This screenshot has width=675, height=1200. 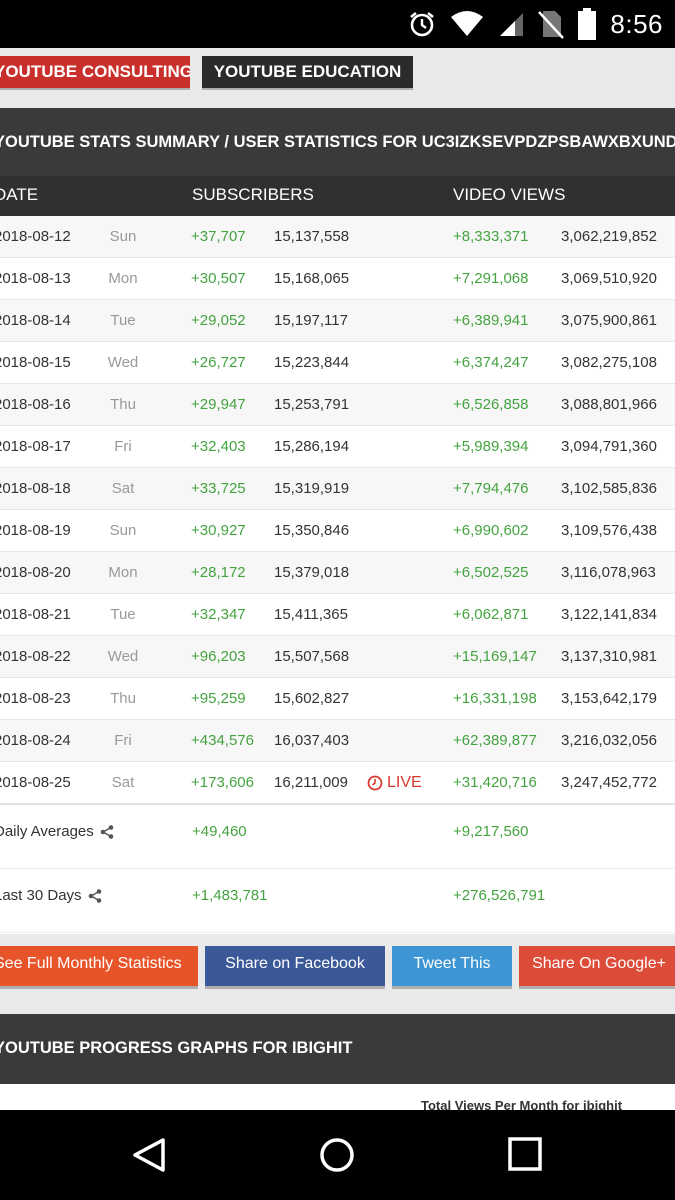 What do you see at coordinates (35, 236) in the screenshot?
I see `row-date: 2018-08-12` at bounding box center [35, 236].